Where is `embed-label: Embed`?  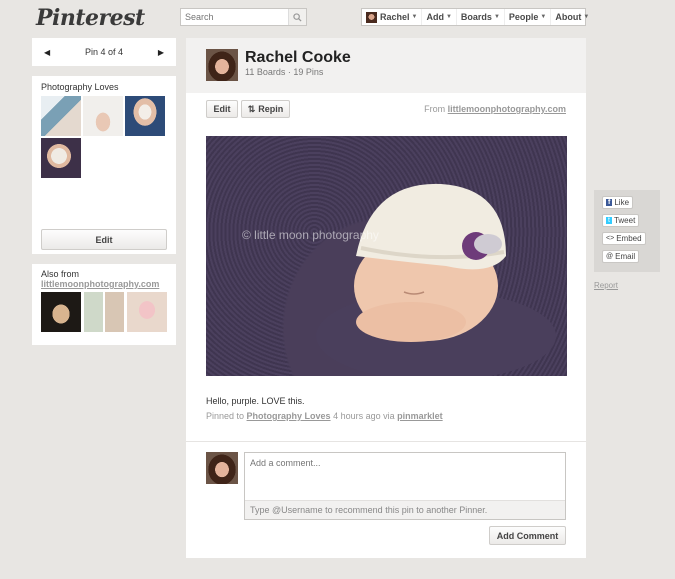 embed-label: Embed is located at coordinates (629, 238).